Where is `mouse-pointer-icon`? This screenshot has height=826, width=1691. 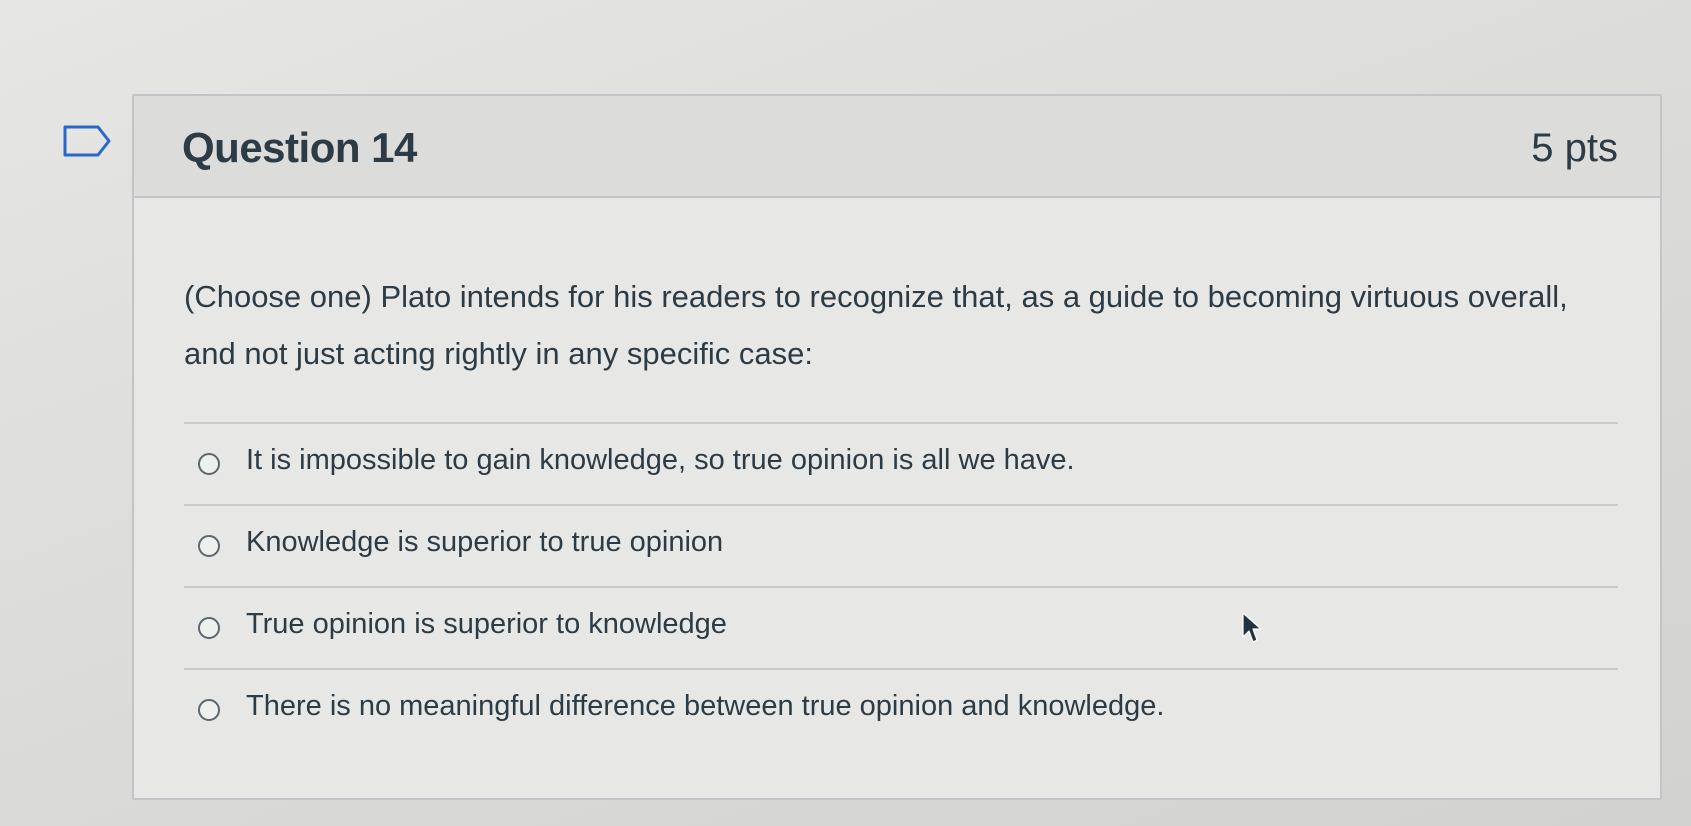
mouse-pointer-icon is located at coordinates (1252, 627).